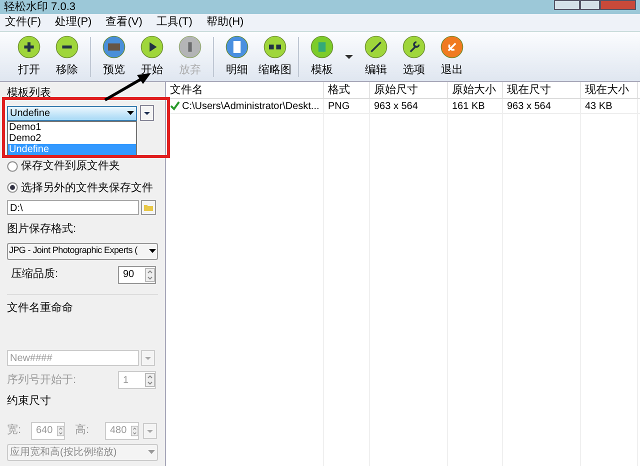 Image resolution: width=640 pixels, height=466 pixels. I want to click on table-cell-text: PNG, so click(339, 107).